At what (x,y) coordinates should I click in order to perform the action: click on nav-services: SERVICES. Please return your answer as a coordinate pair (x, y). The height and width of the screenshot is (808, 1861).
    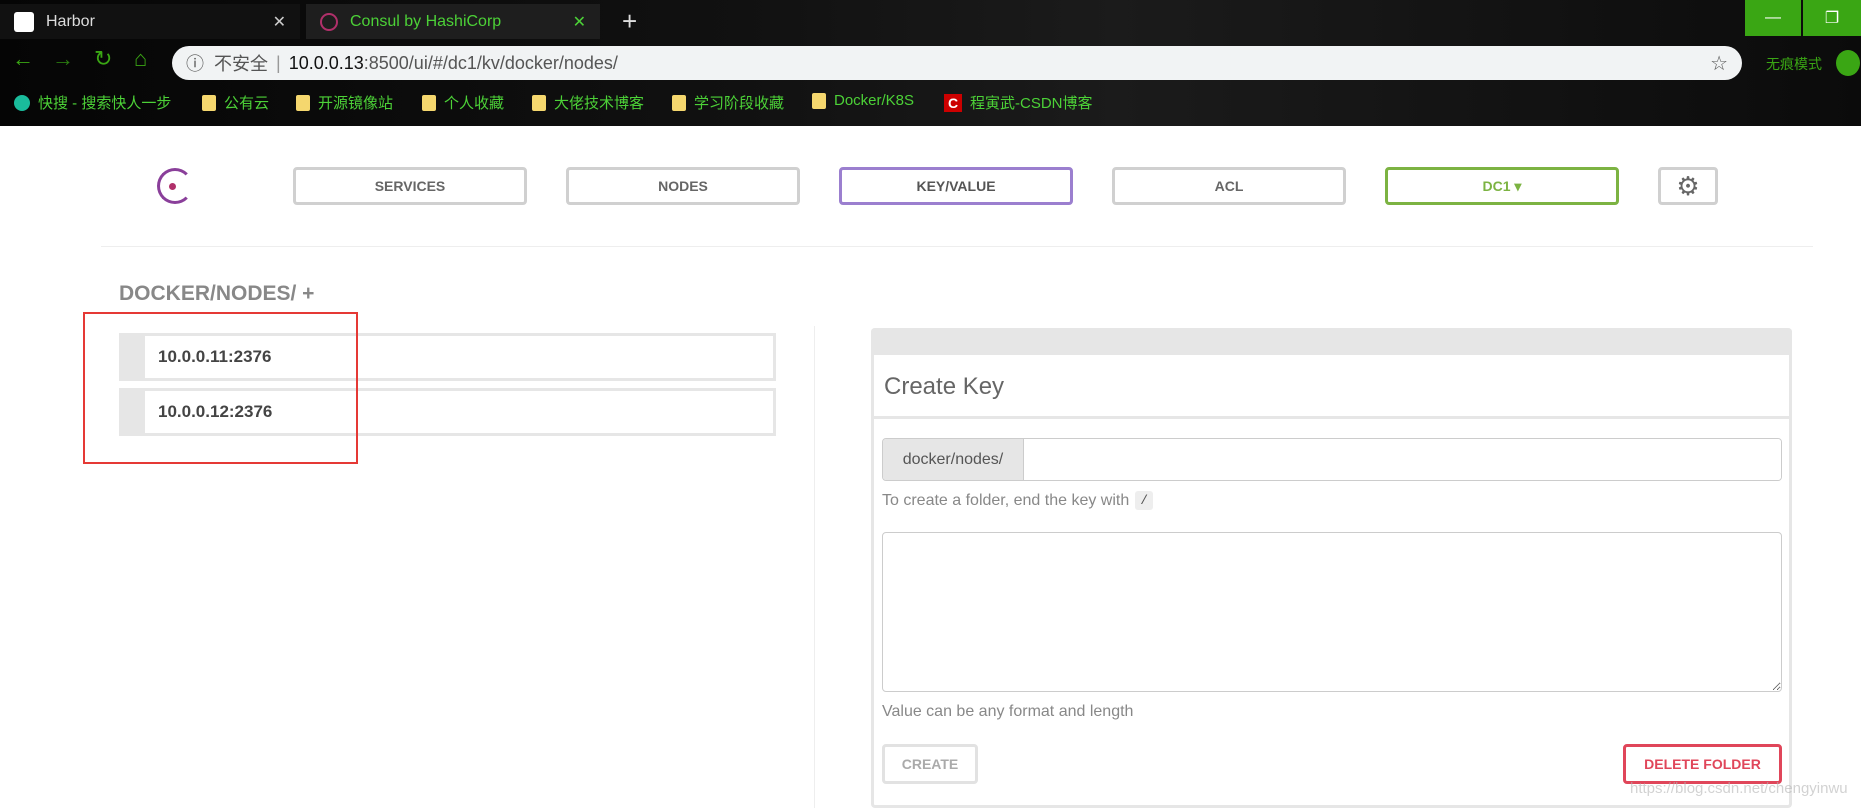
    Looking at the image, I should click on (410, 186).